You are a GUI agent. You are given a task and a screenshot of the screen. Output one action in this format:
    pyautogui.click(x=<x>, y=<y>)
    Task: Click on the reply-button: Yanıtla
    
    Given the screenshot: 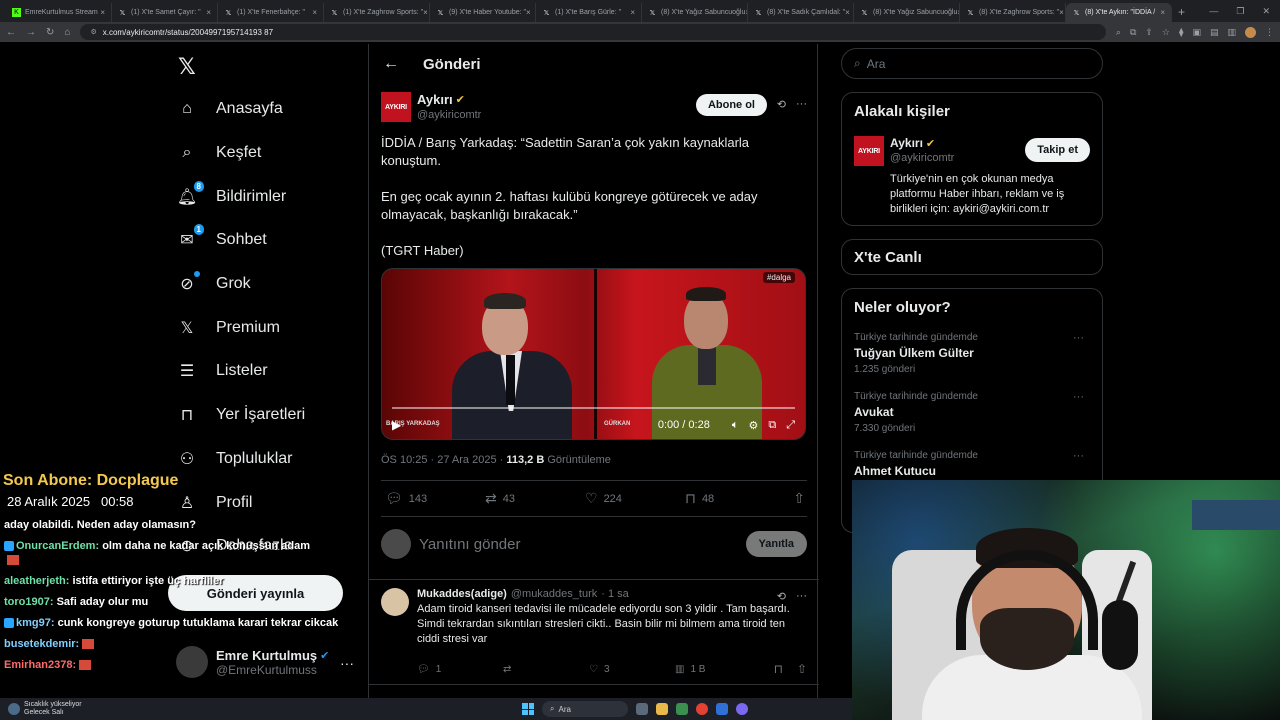 What is the action you would take?
    pyautogui.click(x=776, y=544)
    